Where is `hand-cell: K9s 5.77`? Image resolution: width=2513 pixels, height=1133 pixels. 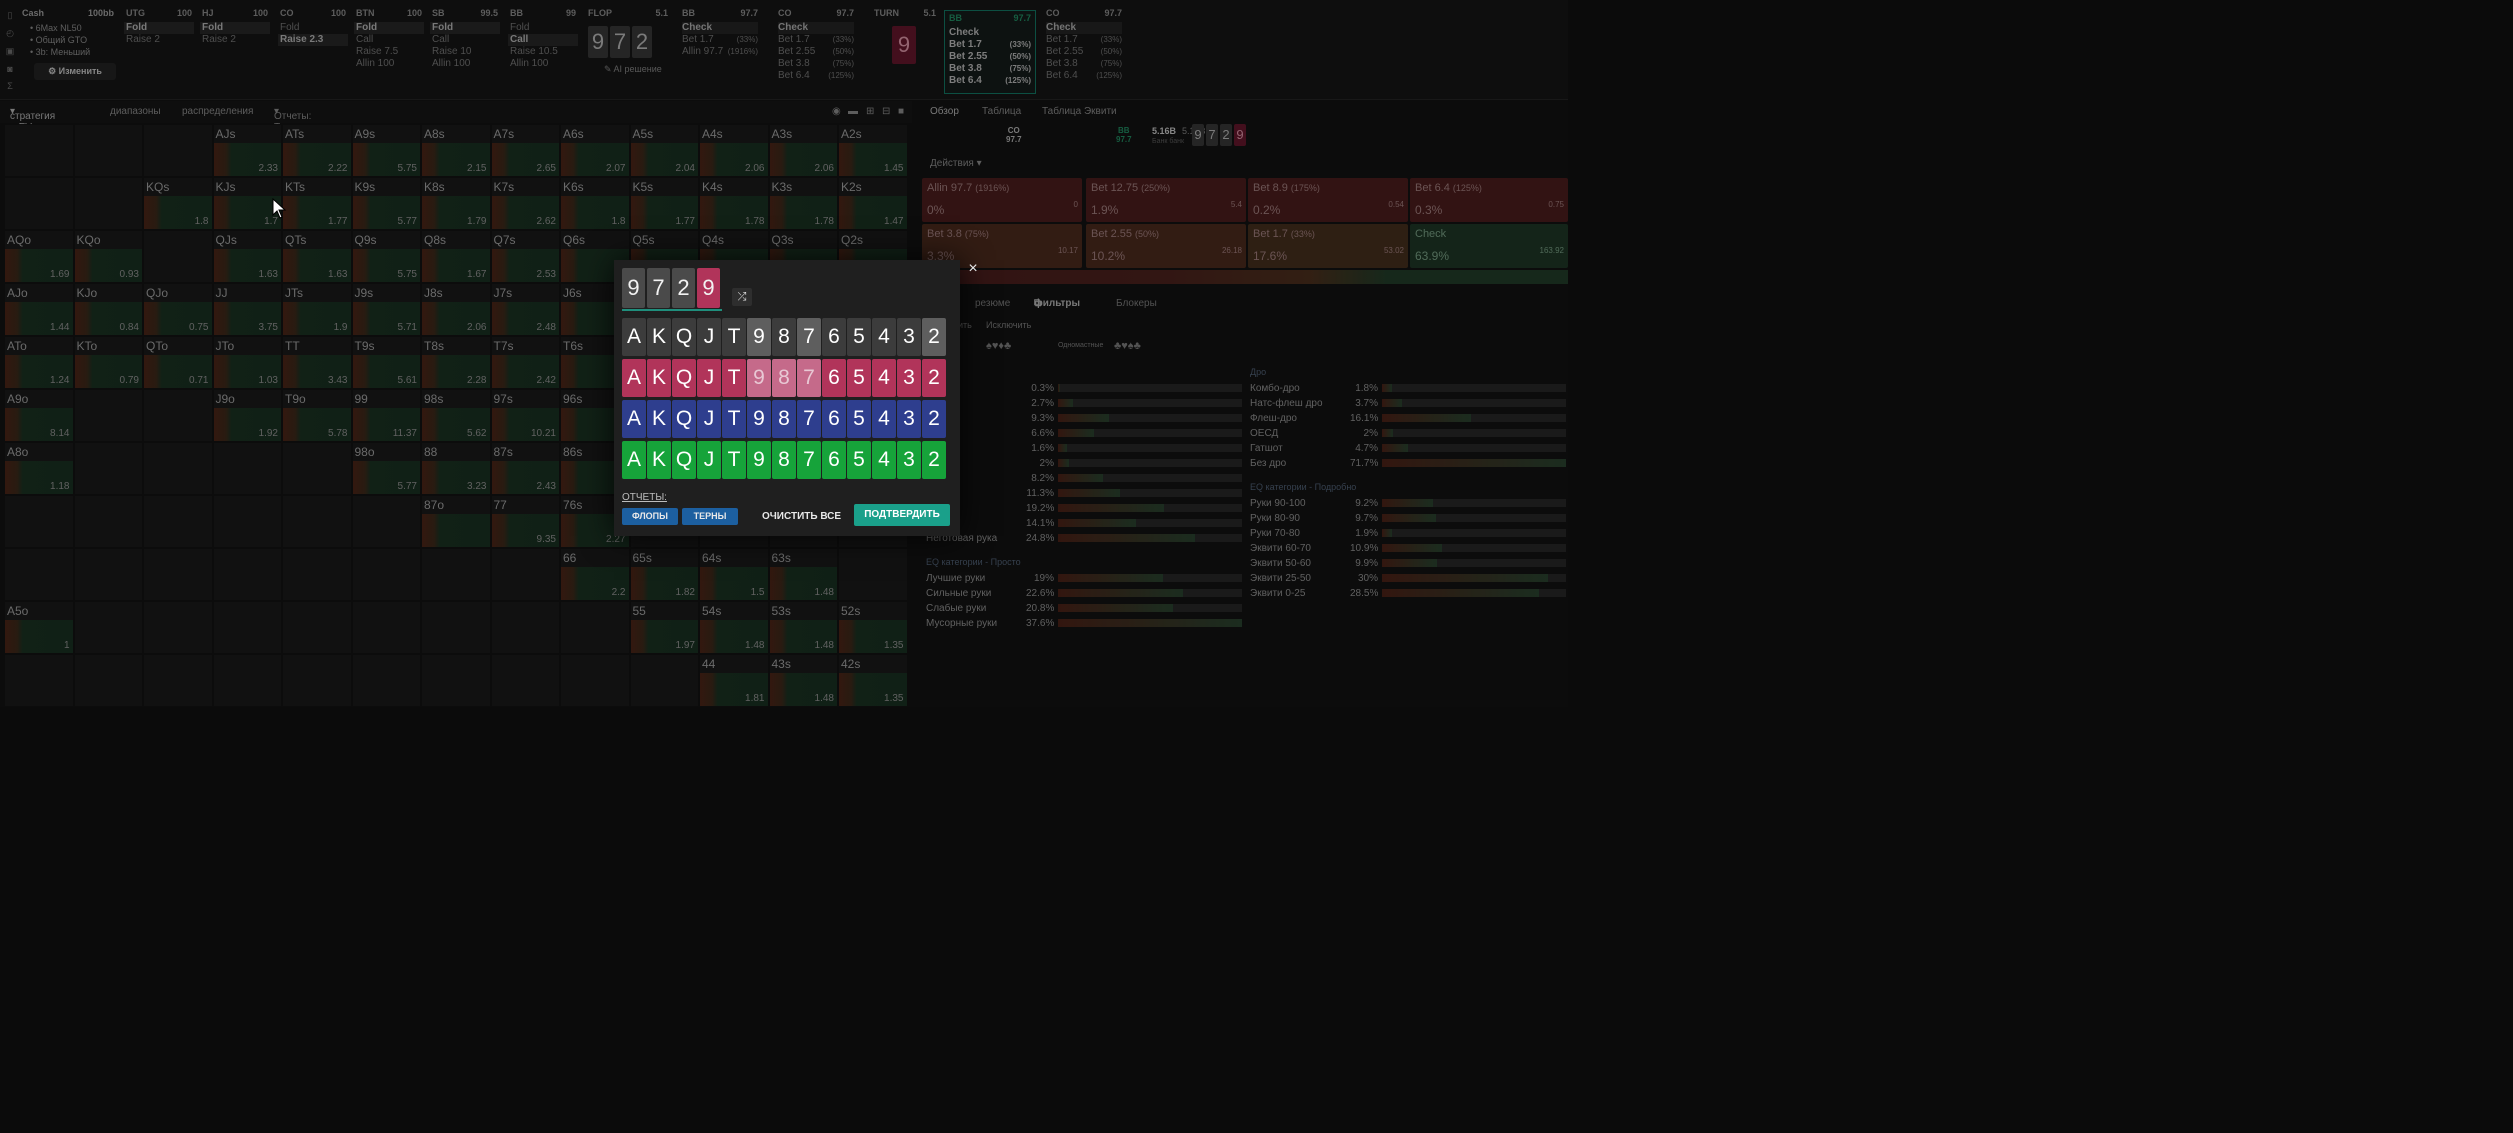 hand-cell: K9s 5.77 is located at coordinates (386, 203).